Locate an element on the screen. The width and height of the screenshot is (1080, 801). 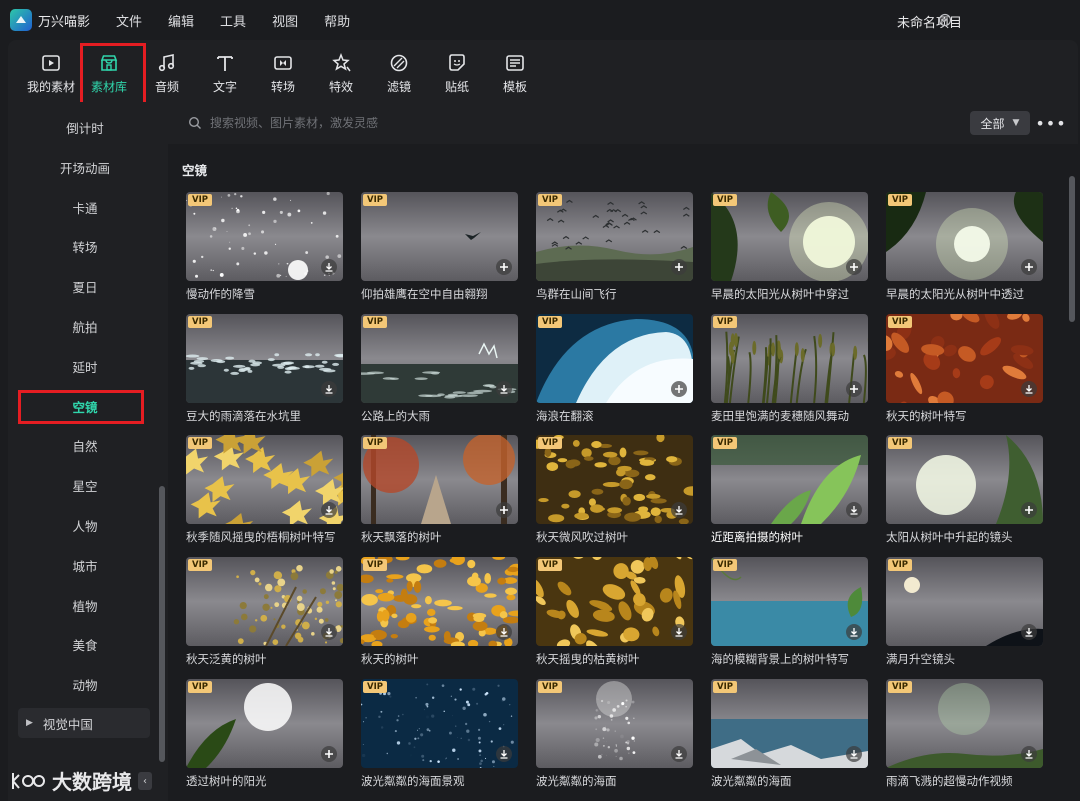
tool-transition: 转场 is located at coordinates (283, 73).